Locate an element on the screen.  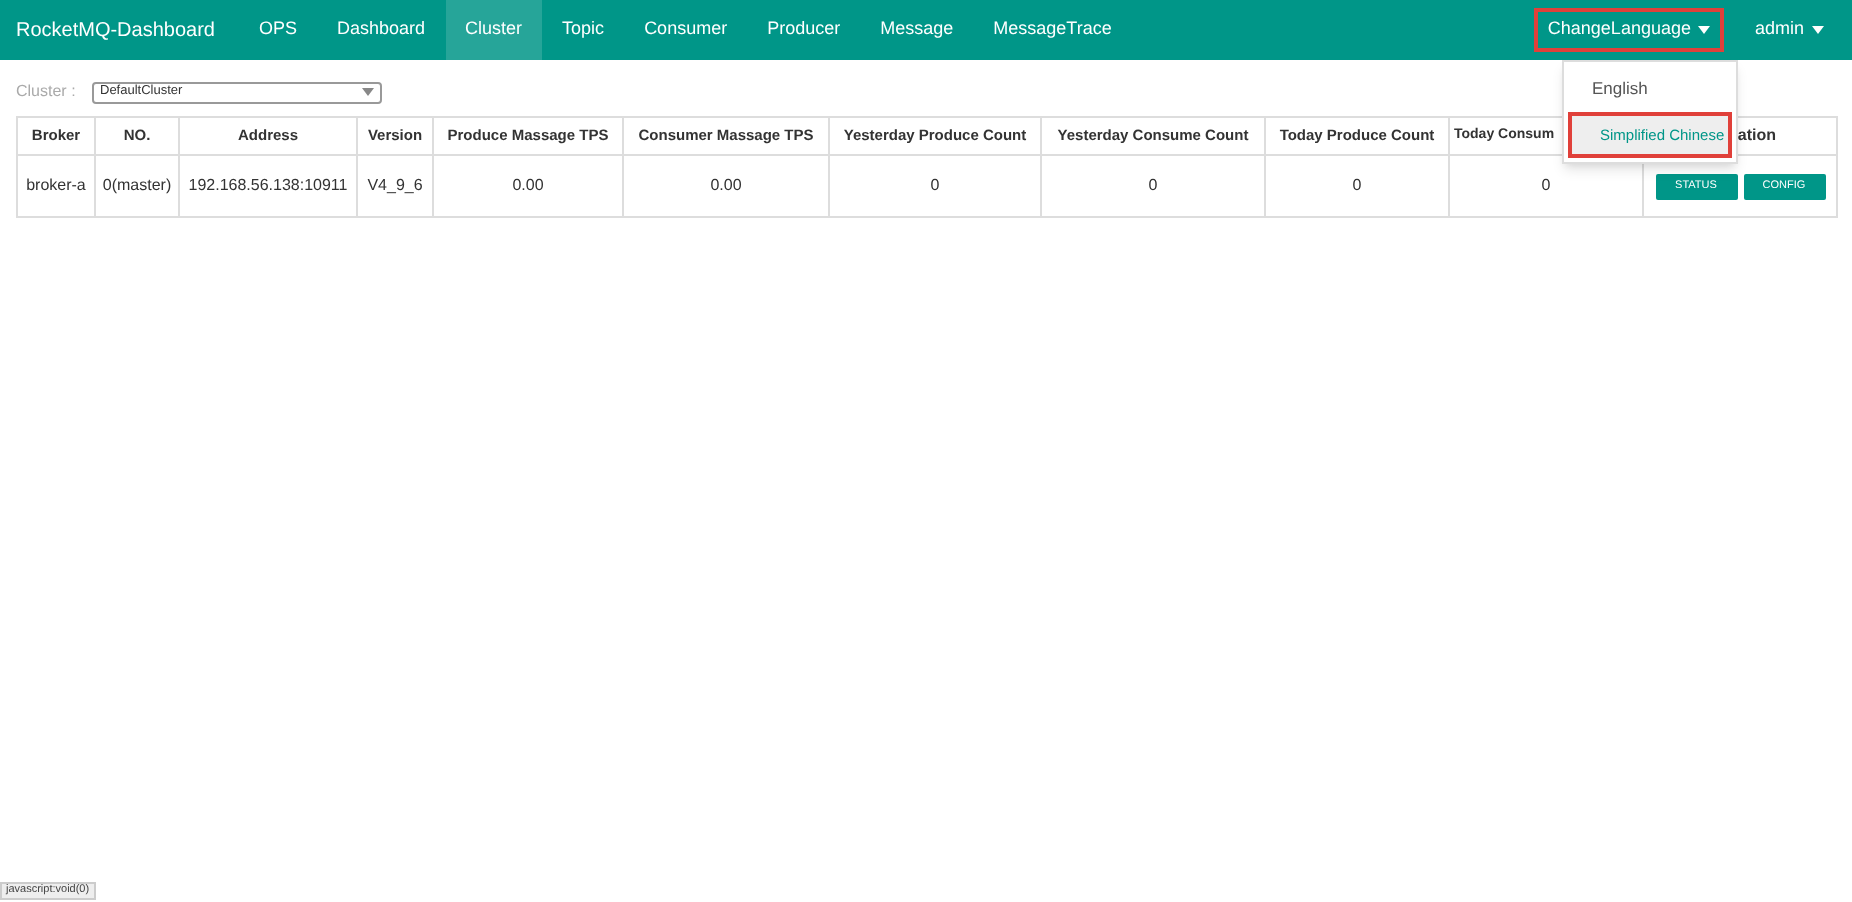
table-cell: 192.168.56.138:10911 is located at coordinates (268, 186).